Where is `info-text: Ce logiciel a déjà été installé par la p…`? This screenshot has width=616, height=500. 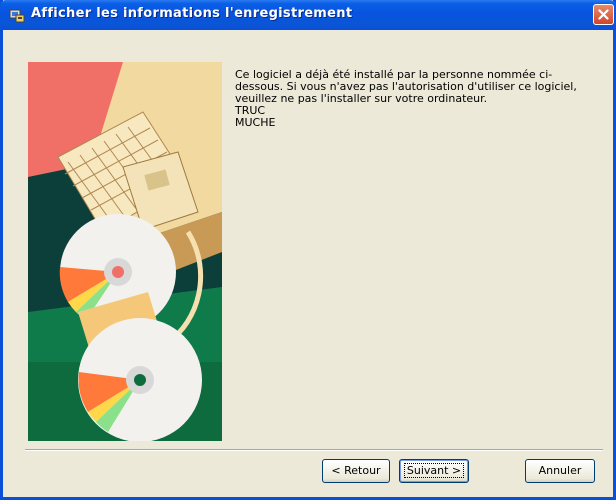
info-text: Ce logiciel a déjà été installé par la p… is located at coordinates (410, 99).